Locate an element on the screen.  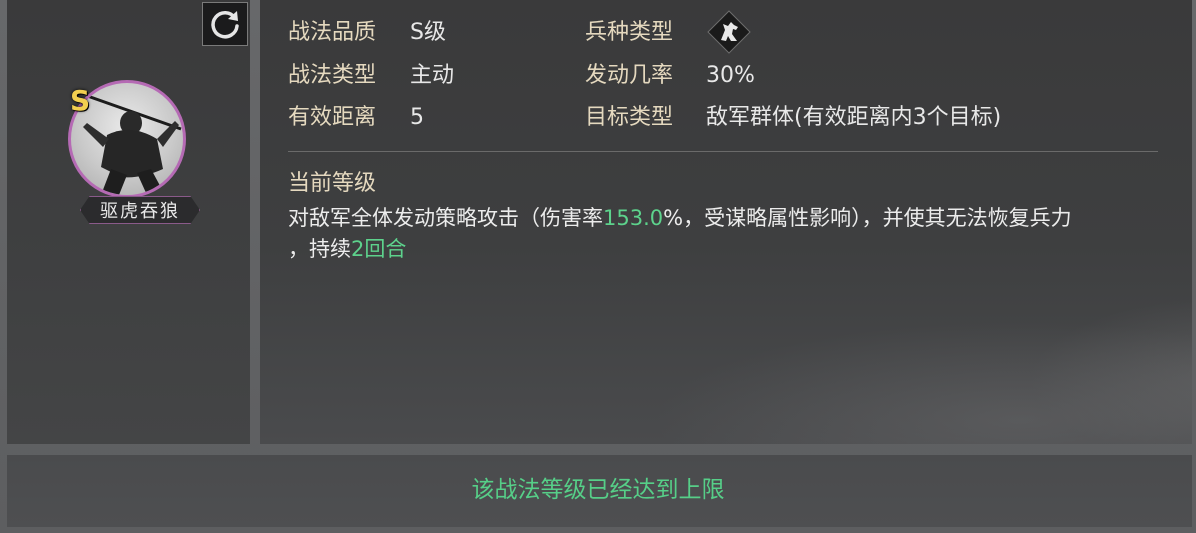
skill-name-plate: 驱虎吞狼 is located at coordinates (140, 210).